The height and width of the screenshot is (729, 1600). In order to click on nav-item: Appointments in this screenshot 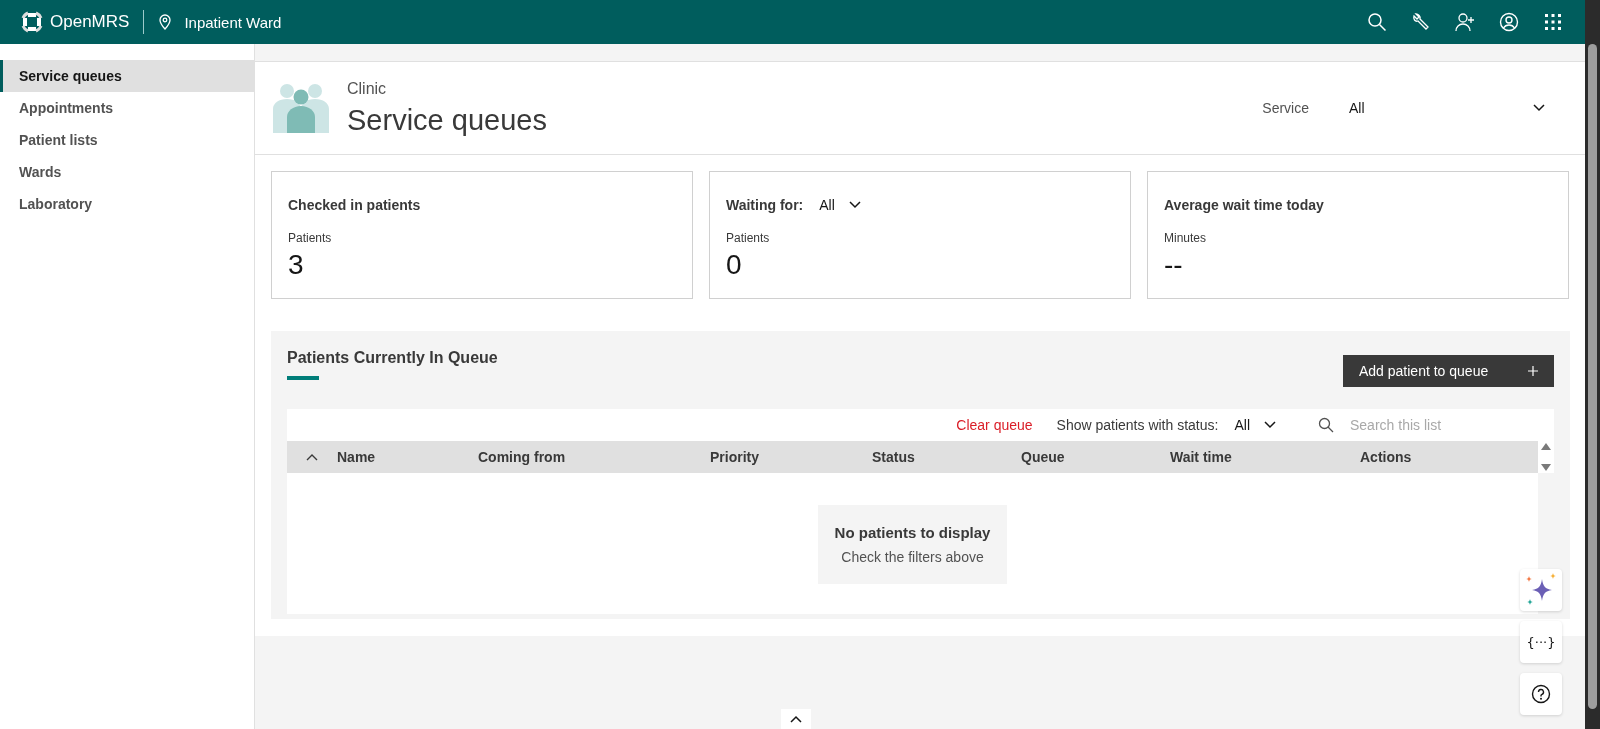, I will do `click(127, 108)`.